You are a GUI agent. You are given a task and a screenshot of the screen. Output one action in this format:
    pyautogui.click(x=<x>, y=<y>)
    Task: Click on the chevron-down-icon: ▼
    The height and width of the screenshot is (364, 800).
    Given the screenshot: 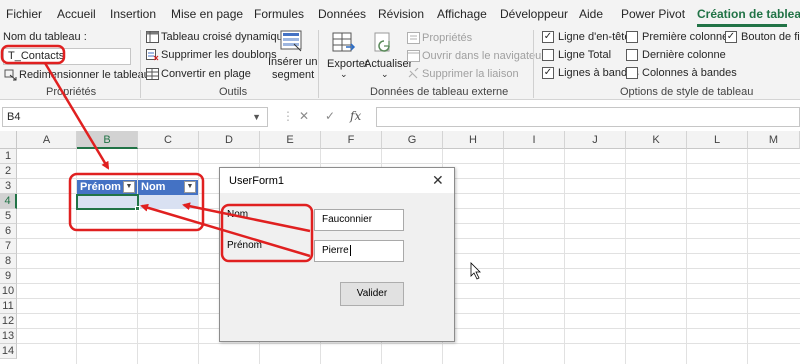 What is the action you would take?
    pyautogui.click(x=256, y=117)
    